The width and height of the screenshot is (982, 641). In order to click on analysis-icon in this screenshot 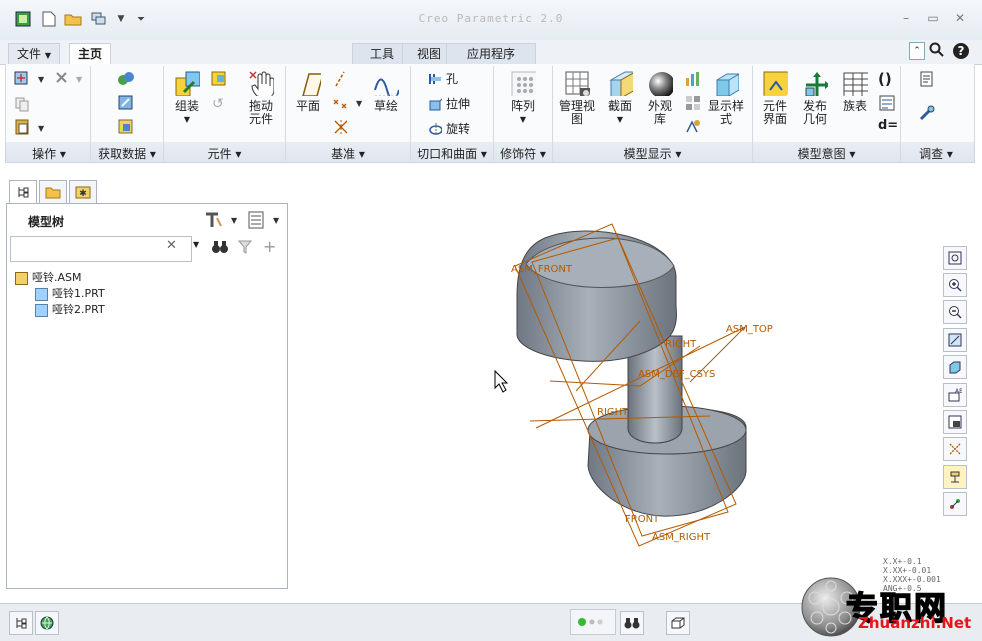, I will do `click(927, 114)`.